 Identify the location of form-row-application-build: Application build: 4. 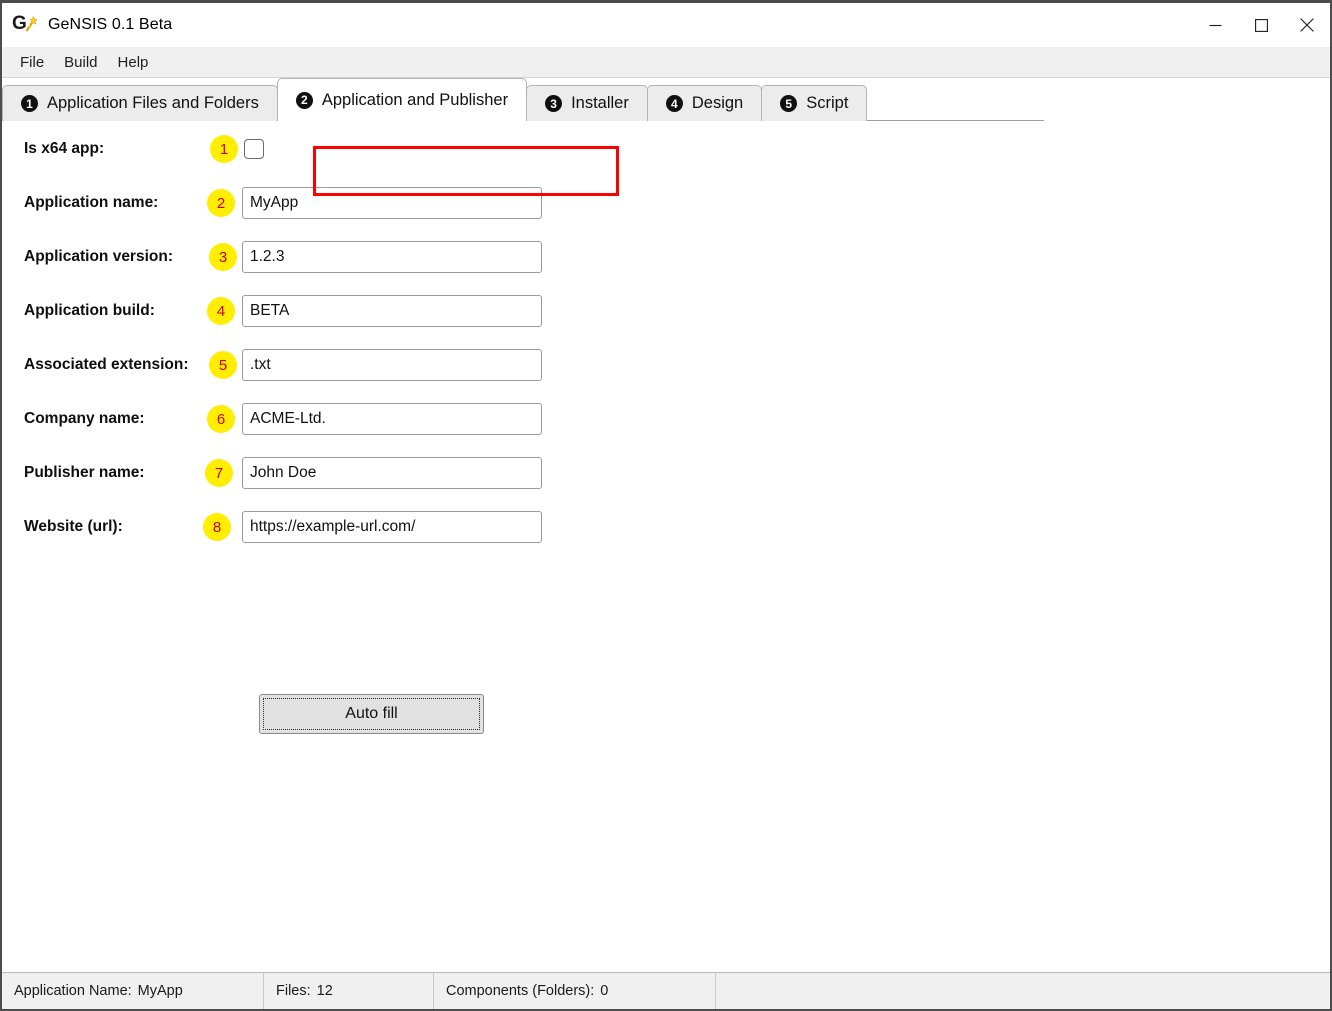
(283, 311).